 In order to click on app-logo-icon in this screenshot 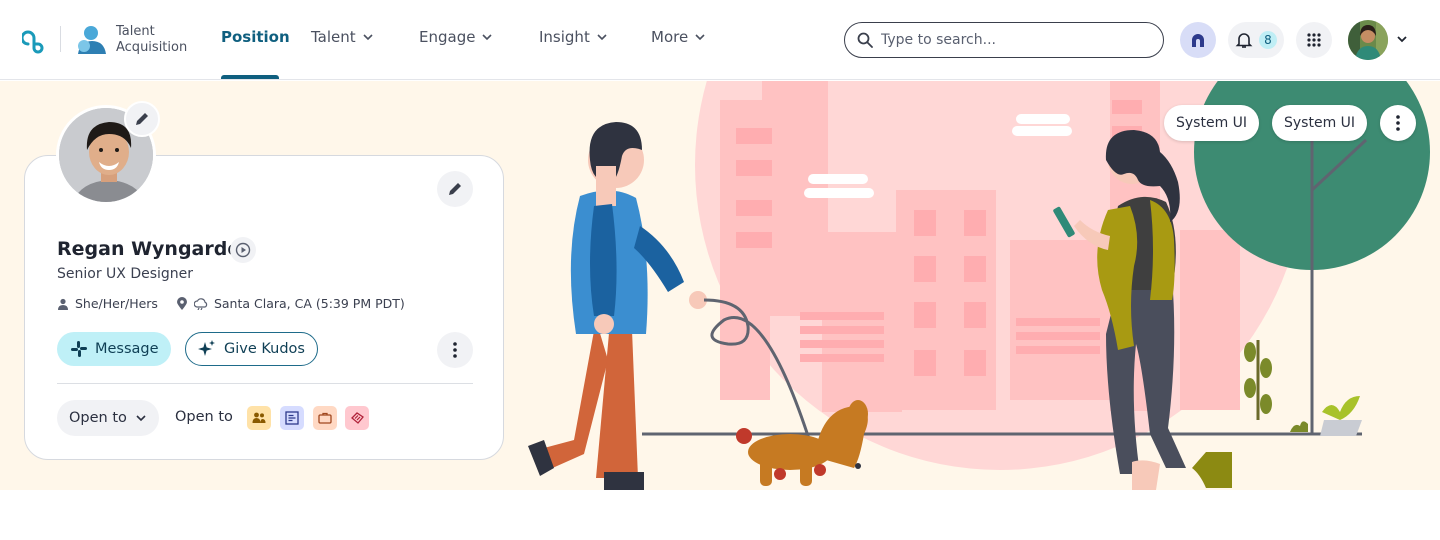, I will do `click(36, 40)`.